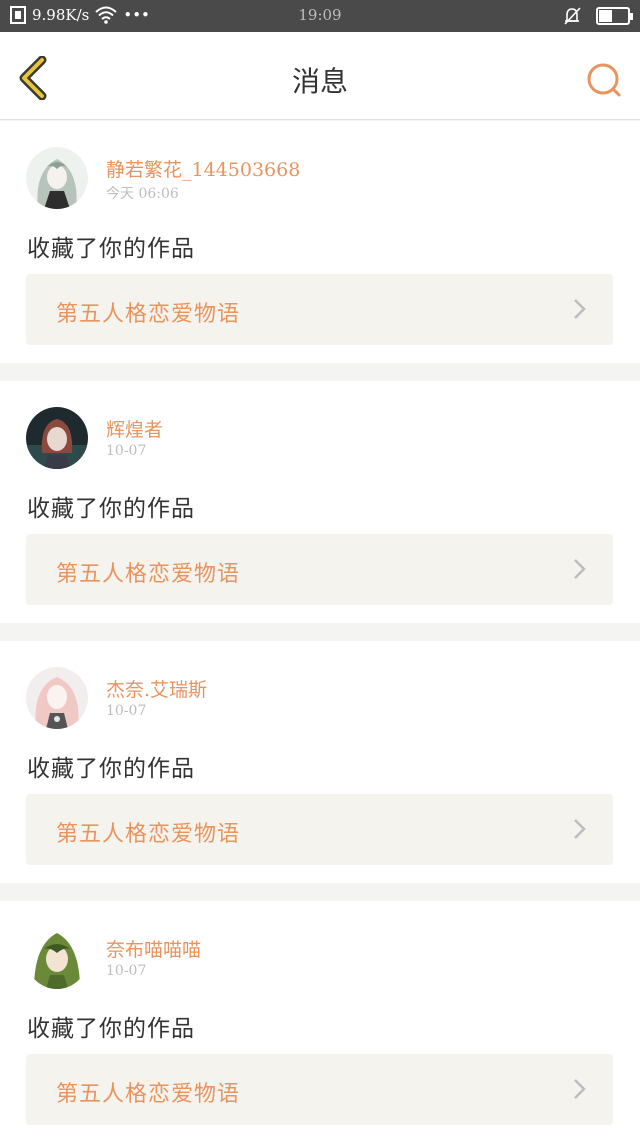 The height and width of the screenshot is (1138, 640). I want to click on battery-level, so click(605, 16).